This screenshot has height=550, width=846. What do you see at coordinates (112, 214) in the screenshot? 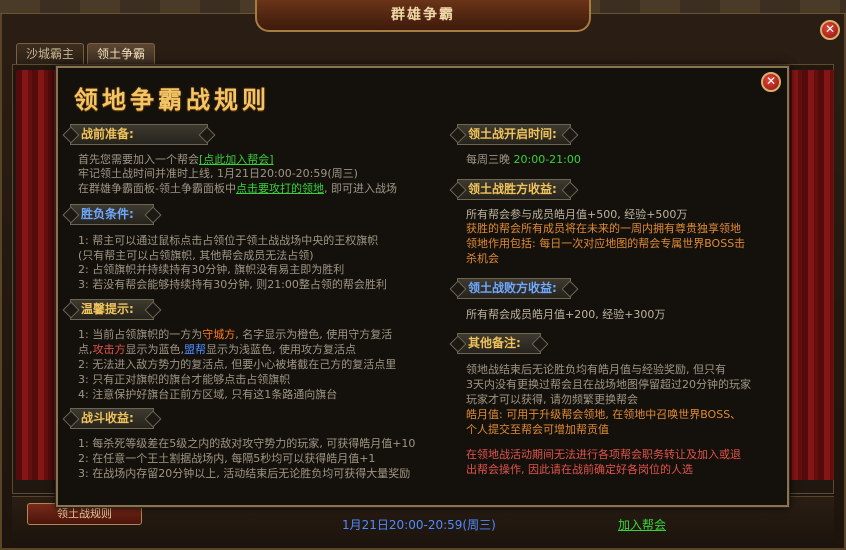
I see `victory-heading: 胜负条件:` at bounding box center [112, 214].